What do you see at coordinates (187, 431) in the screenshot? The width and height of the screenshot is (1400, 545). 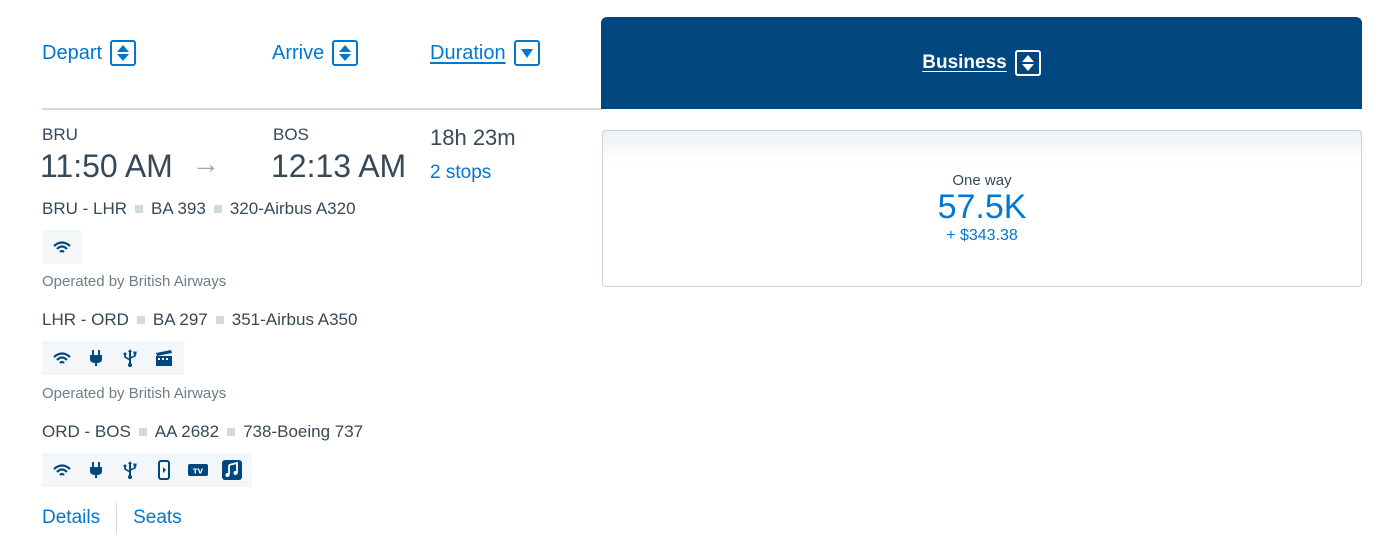 I see `segment-flight-number: AA 2682` at bounding box center [187, 431].